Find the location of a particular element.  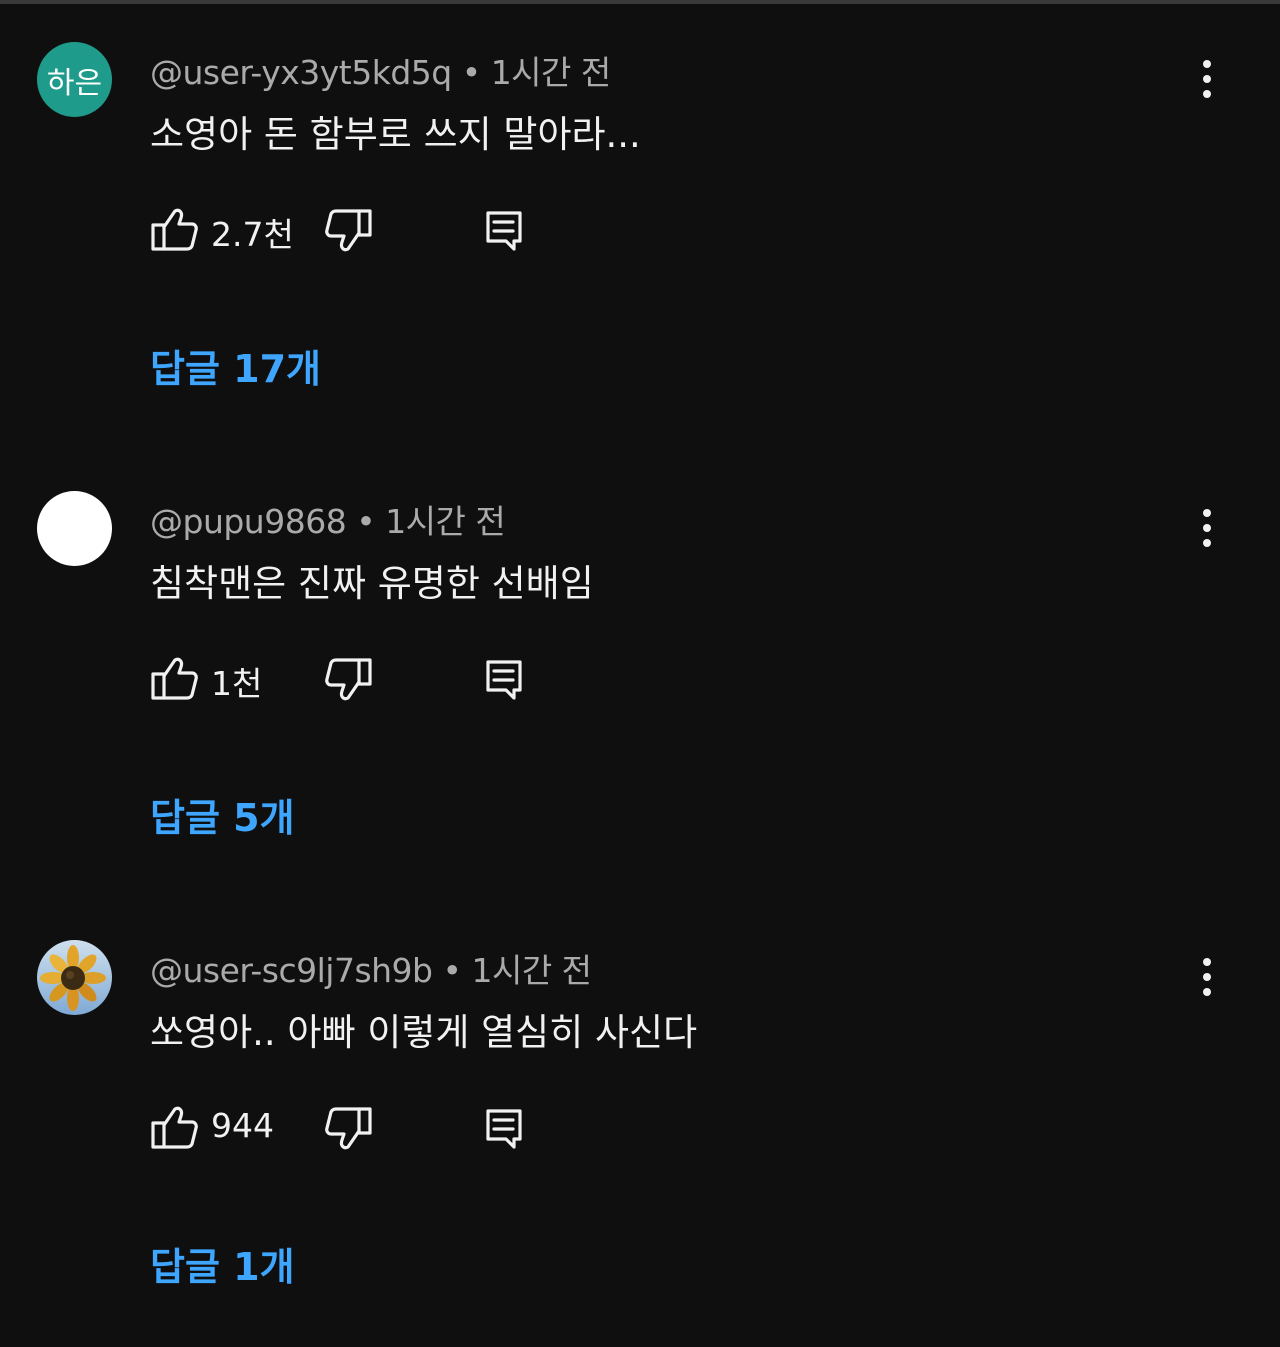

like-count: 1천 is located at coordinates (237, 683).